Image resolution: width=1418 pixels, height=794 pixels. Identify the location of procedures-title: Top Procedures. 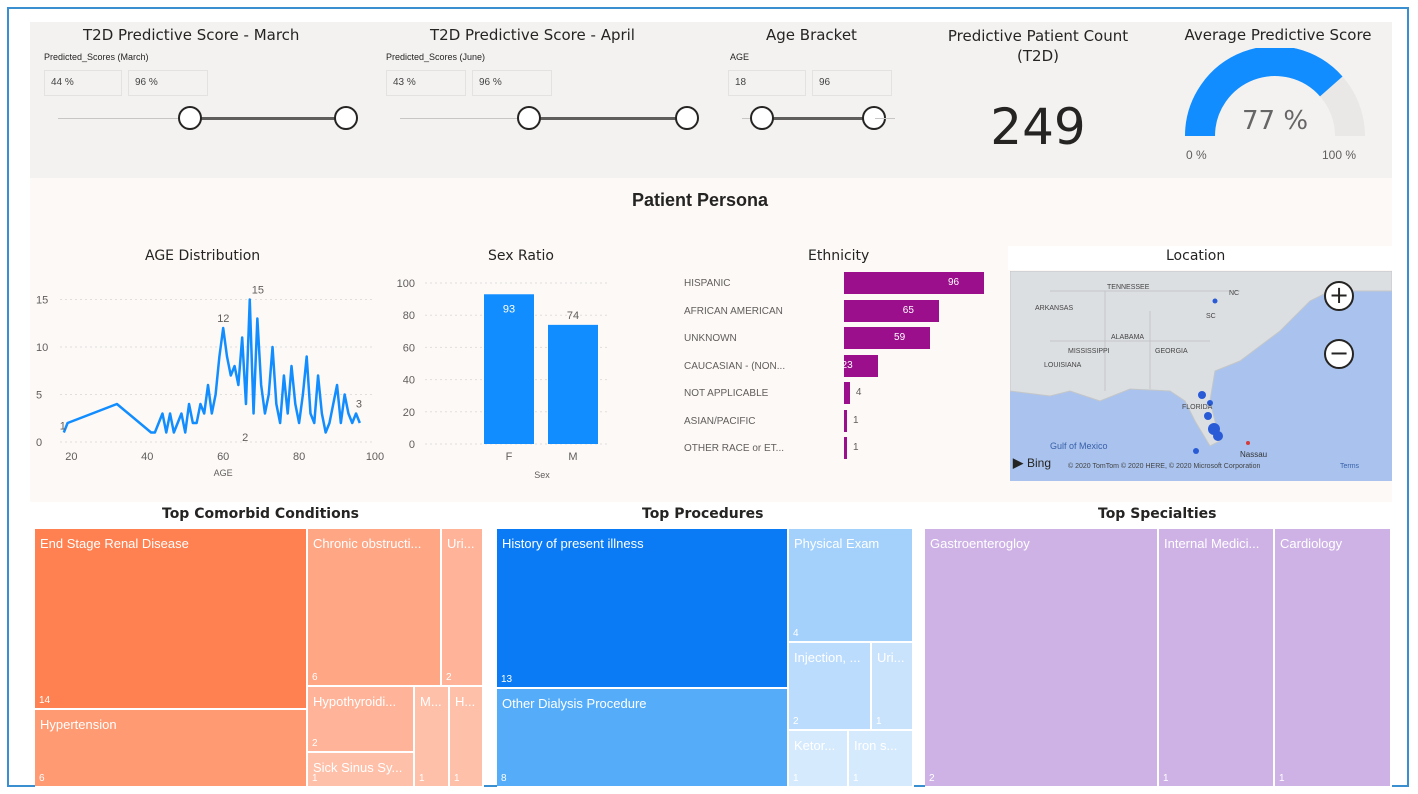
(703, 514).